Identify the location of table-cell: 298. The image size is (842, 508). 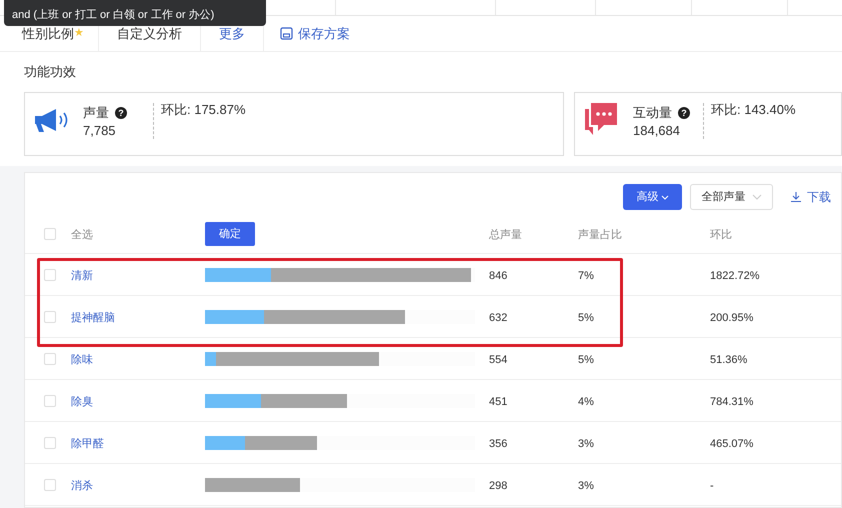
(498, 486).